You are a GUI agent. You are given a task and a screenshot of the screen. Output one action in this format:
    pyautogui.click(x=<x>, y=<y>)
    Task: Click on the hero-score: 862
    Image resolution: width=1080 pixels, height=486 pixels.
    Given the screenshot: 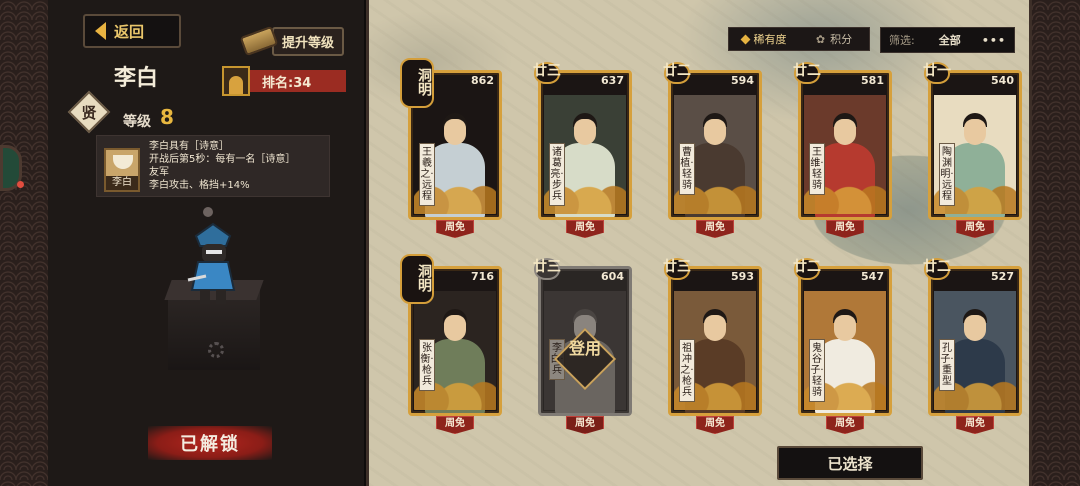 What is the action you would take?
    pyautogui.click(x=482, y=80)
    